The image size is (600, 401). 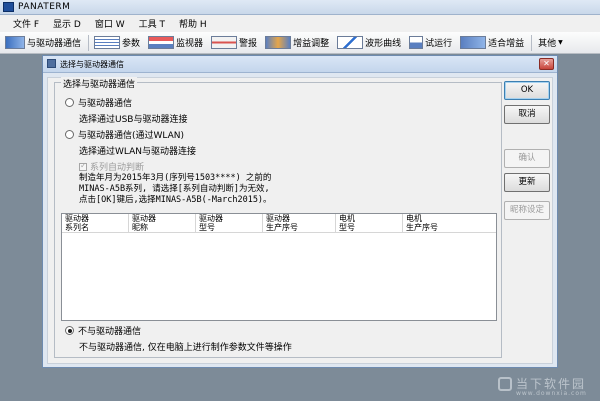 I want to click on app-titlebar: PANATERM, so click(x=300, y=7).